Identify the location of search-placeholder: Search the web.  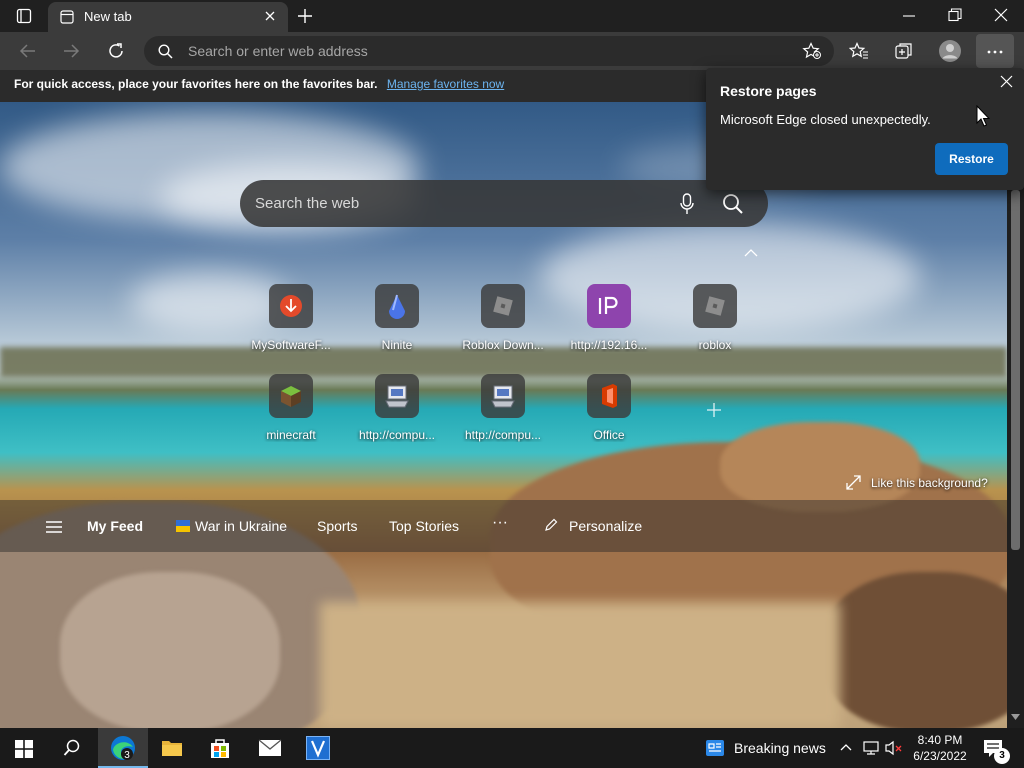
(307, 203).